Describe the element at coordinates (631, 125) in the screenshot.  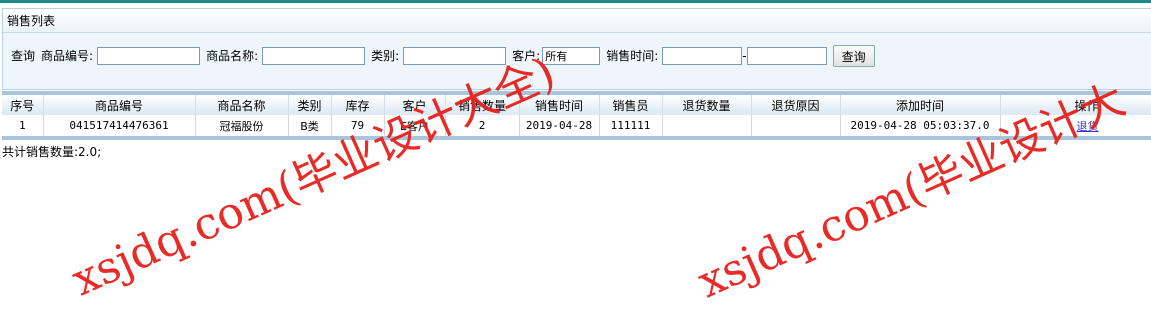
I see `cell-seller: 111111` at that location.